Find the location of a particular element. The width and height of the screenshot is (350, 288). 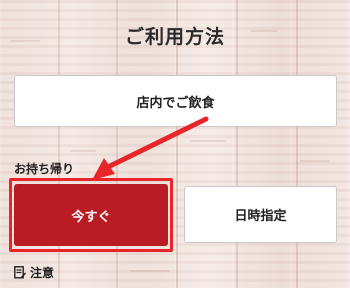

pointer-arrow-icon is located at coordinates (150, 148).